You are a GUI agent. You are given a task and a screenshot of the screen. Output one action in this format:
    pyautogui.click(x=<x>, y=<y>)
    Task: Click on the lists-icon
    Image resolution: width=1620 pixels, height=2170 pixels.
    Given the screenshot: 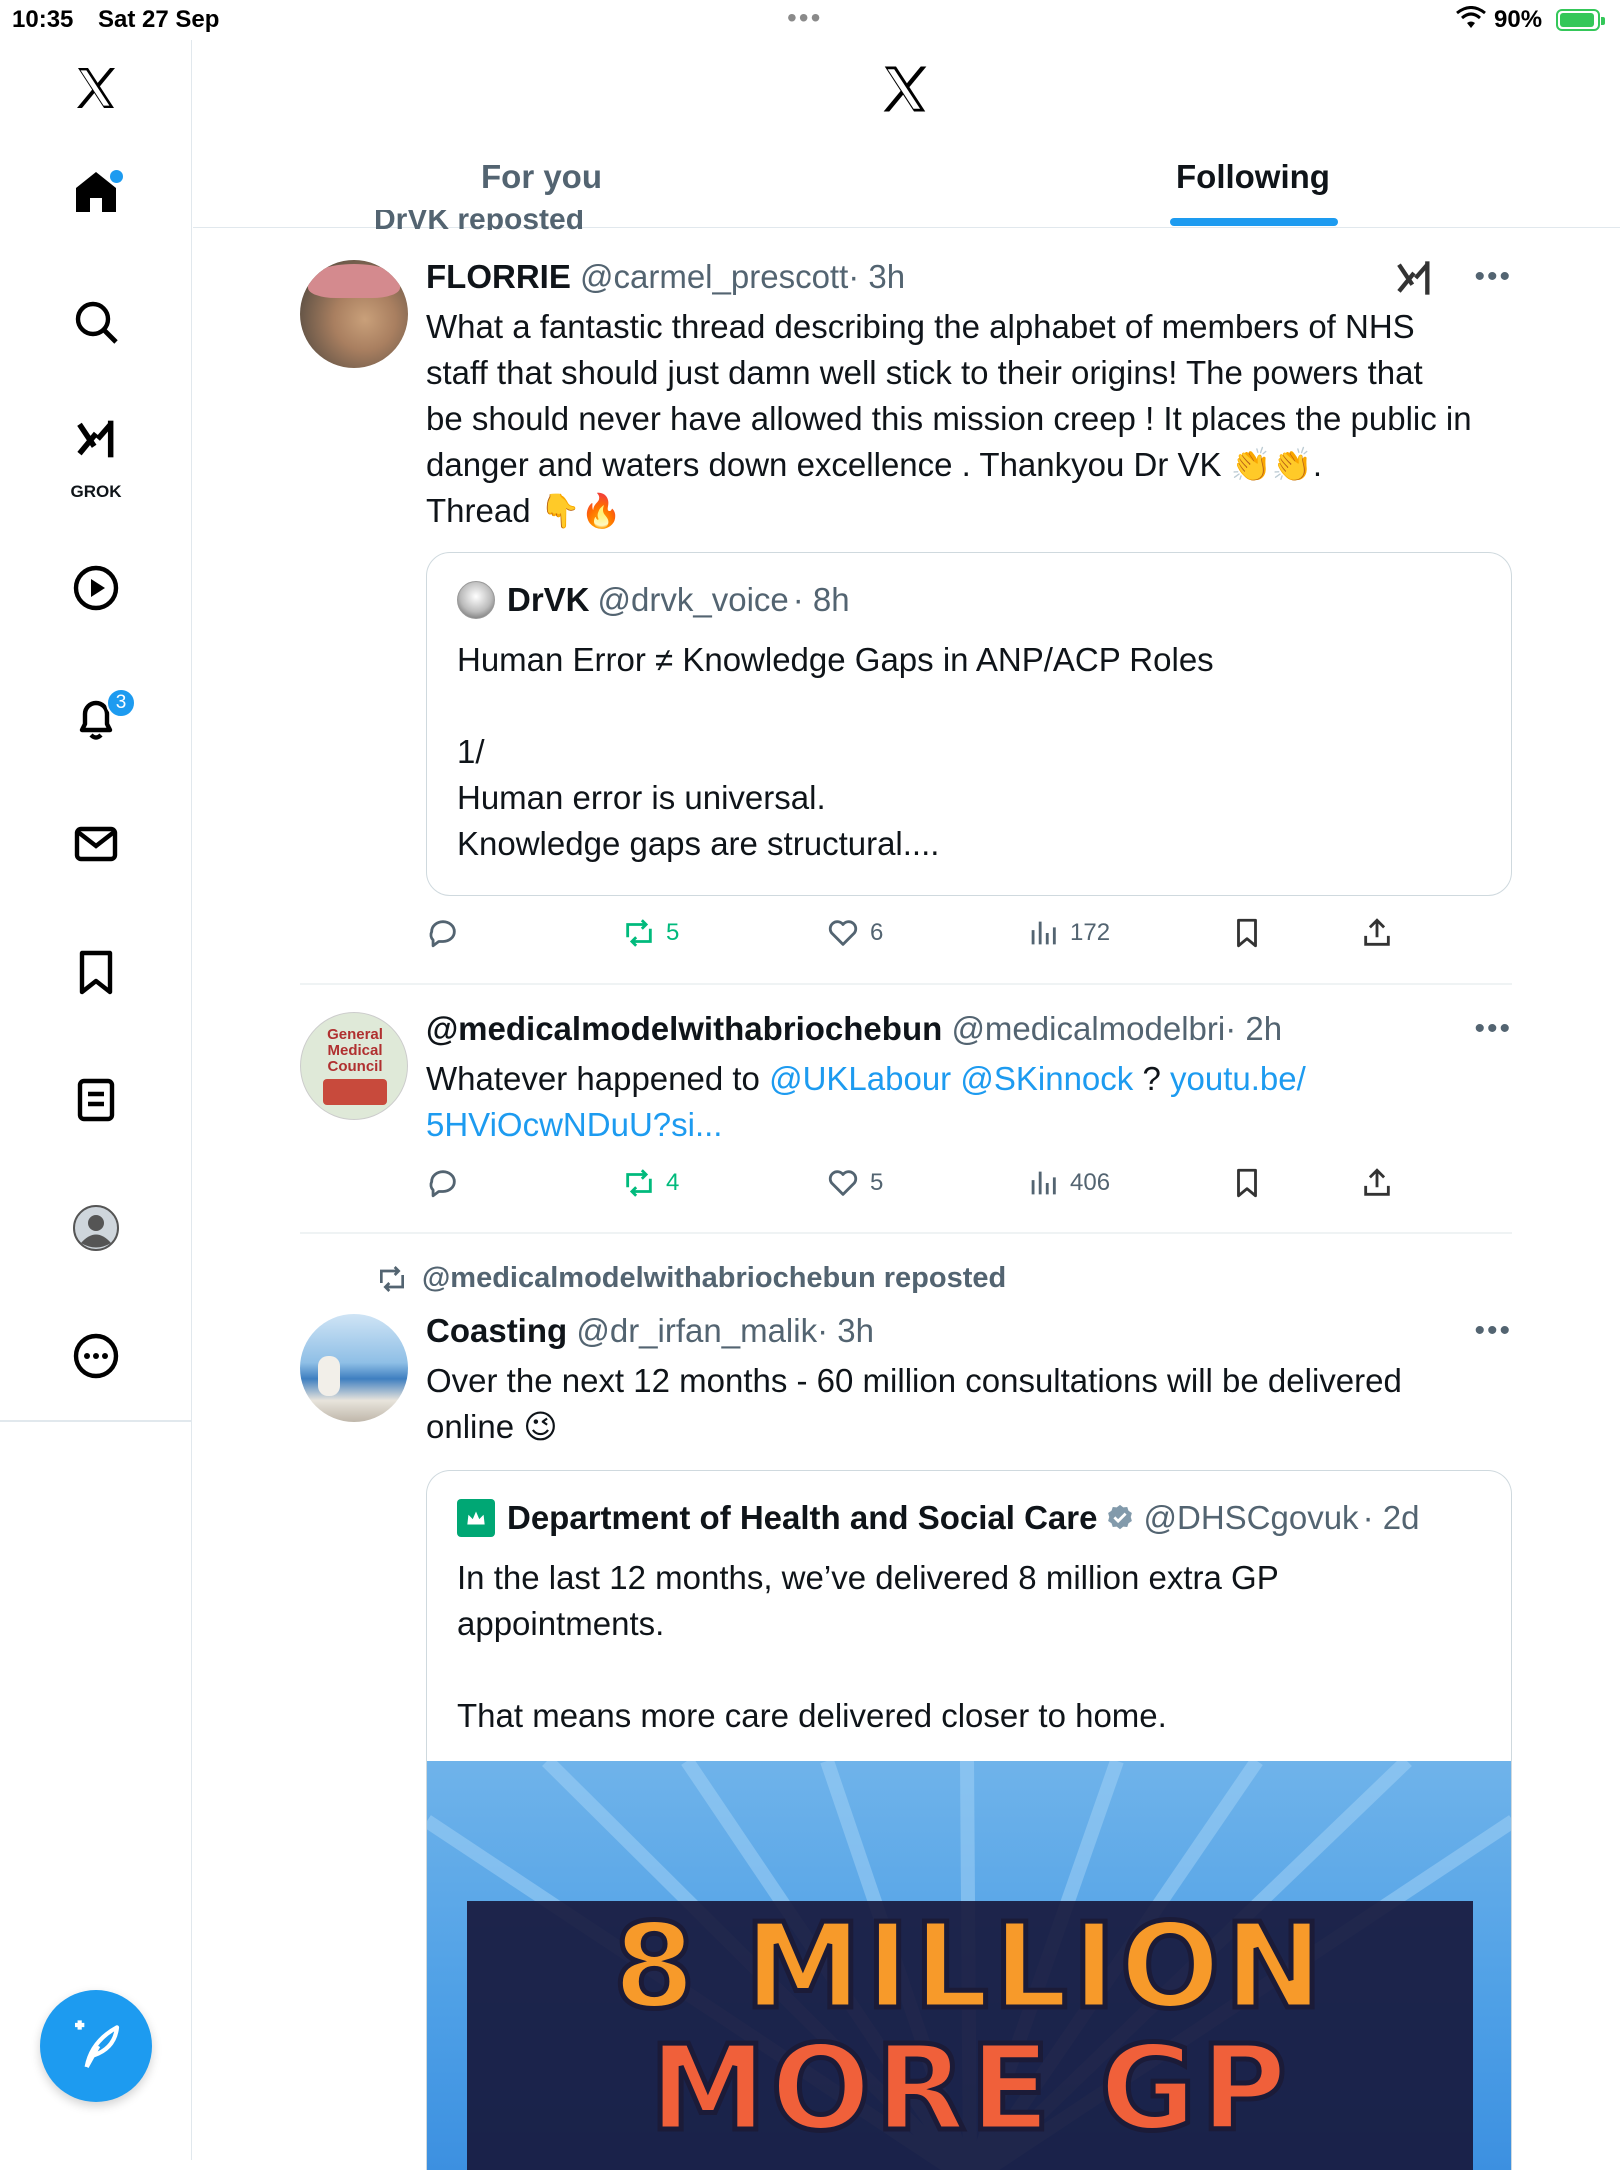 What is the action you would take?
    pyautogui.click(x=96, y=1100)
    